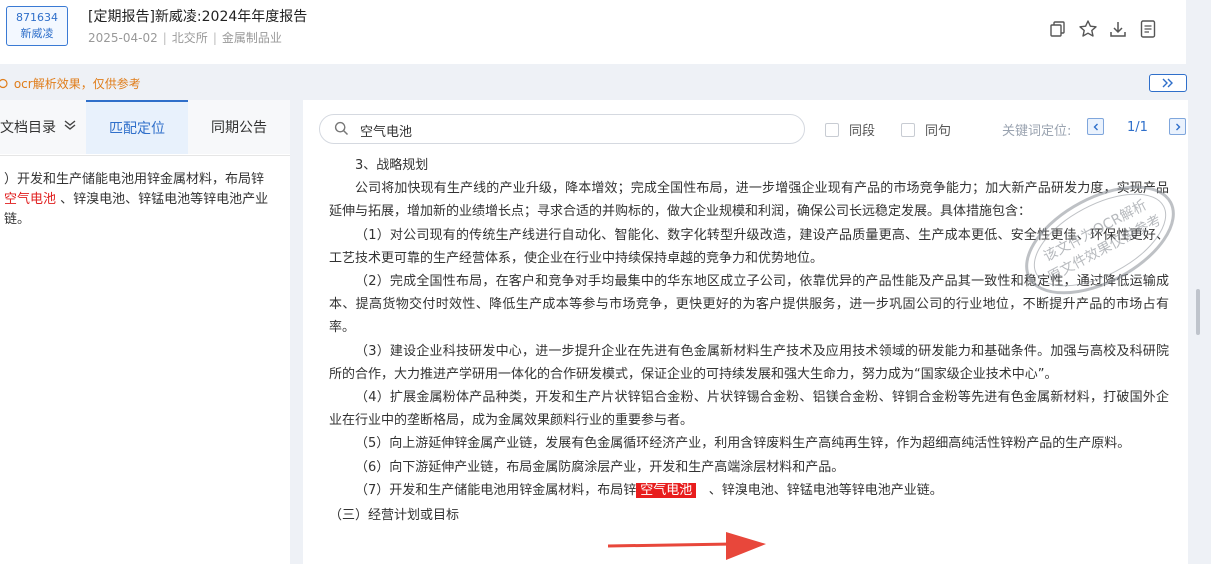 The width and height of the screenshot is (1211, 564). What do you see at coordinates (1037, 131) in the screenshot?
I see `keyword-locate-label: 关键词定位:` at bounding box center [1037, 131].